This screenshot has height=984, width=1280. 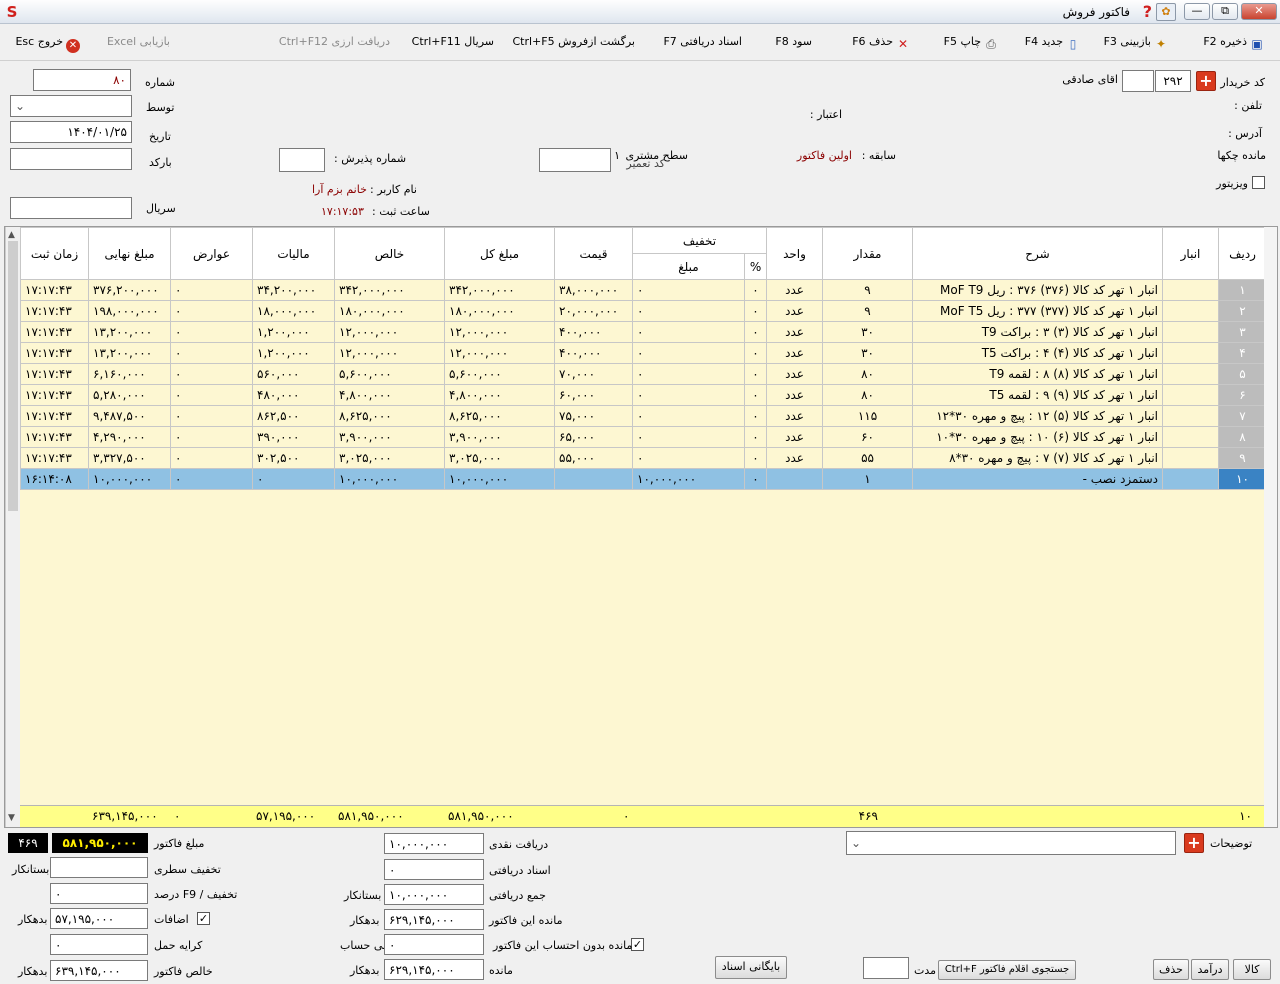 What do you see at coordinates (573, 41) in the screenshot?
I see `return-sale-button: برگشت ازفروش Ctrl+F5` at bounding box center [573, 41].